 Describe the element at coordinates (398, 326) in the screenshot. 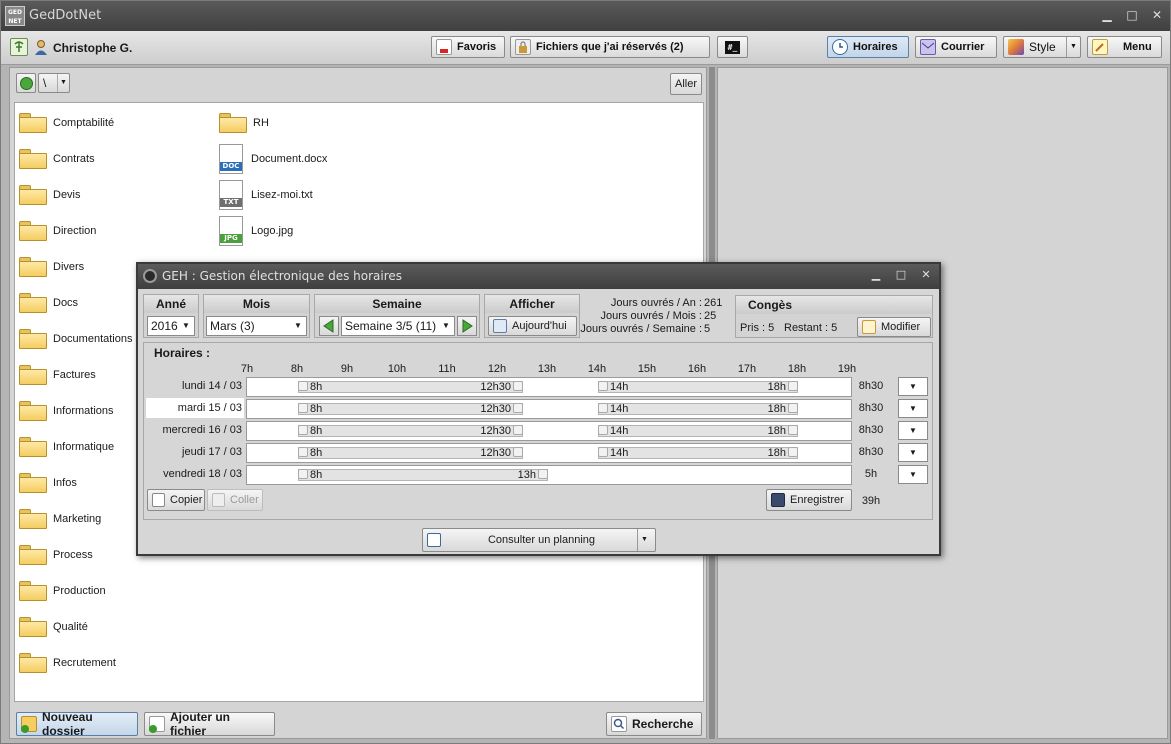

I see `semaine-select: Semaine 3/5 (11) ▼` at that location.